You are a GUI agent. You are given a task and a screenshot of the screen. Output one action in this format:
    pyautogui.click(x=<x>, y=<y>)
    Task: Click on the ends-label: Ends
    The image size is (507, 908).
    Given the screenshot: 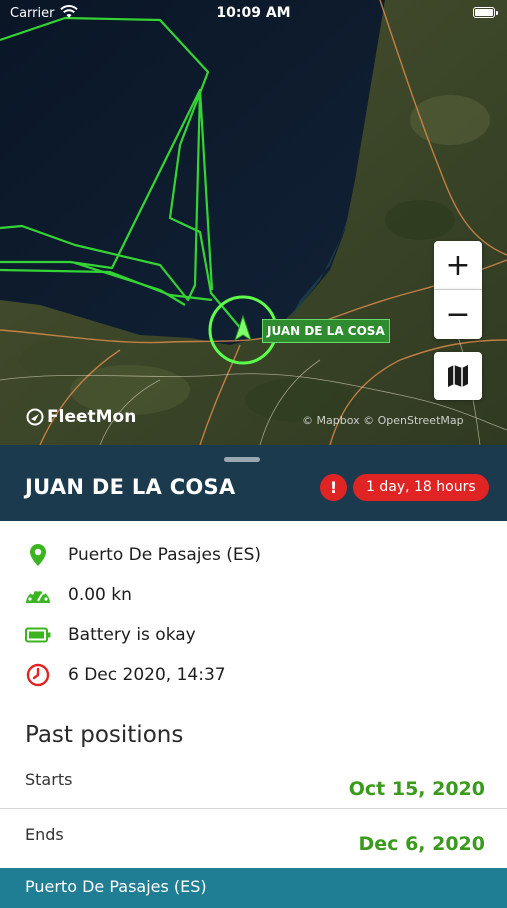 What is the action you would take?
    pyautogui.click(x=44, y=834)
    